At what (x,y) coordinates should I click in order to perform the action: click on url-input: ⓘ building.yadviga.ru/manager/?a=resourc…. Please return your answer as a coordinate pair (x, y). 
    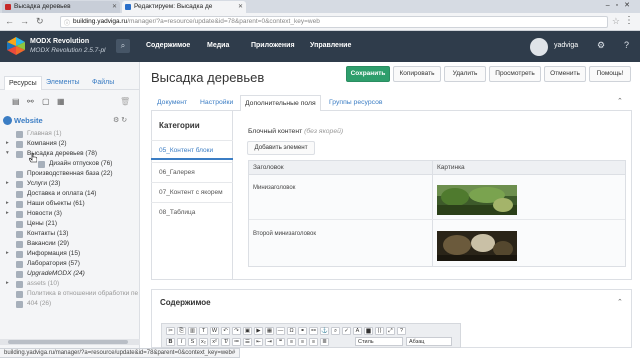
    Looking at the image, I should click on (334, 22).